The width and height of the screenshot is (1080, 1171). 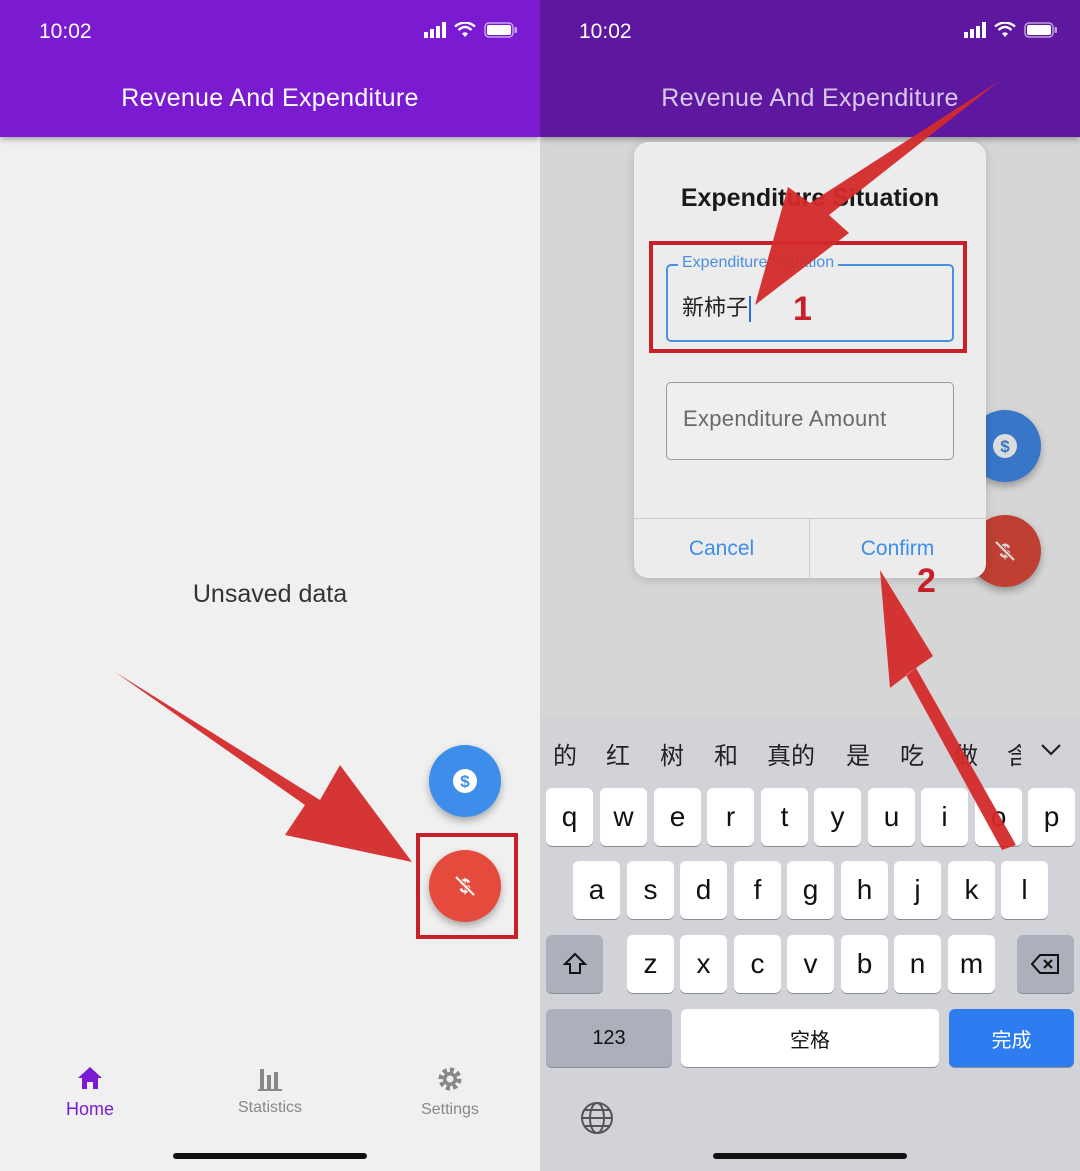 I want to click on done-key: 完成, so click(x=1011, y=1038).